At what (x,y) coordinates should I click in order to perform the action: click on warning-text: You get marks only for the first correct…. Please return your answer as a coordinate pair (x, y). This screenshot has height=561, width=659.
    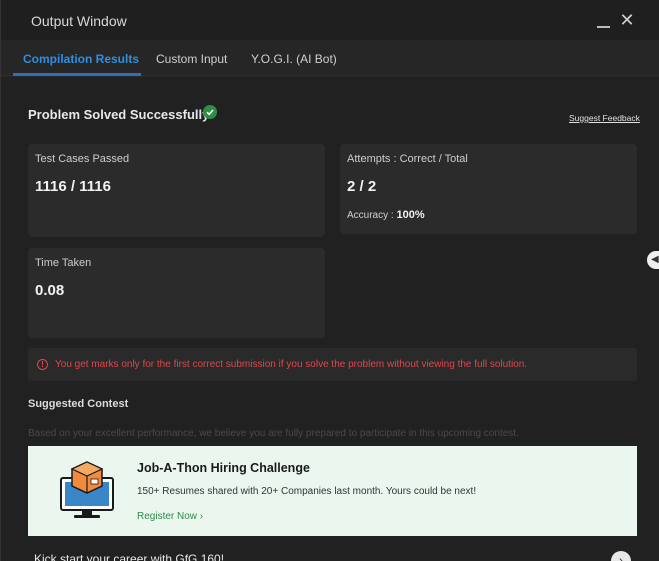
    Looking at the image, I should click on (291, 364).